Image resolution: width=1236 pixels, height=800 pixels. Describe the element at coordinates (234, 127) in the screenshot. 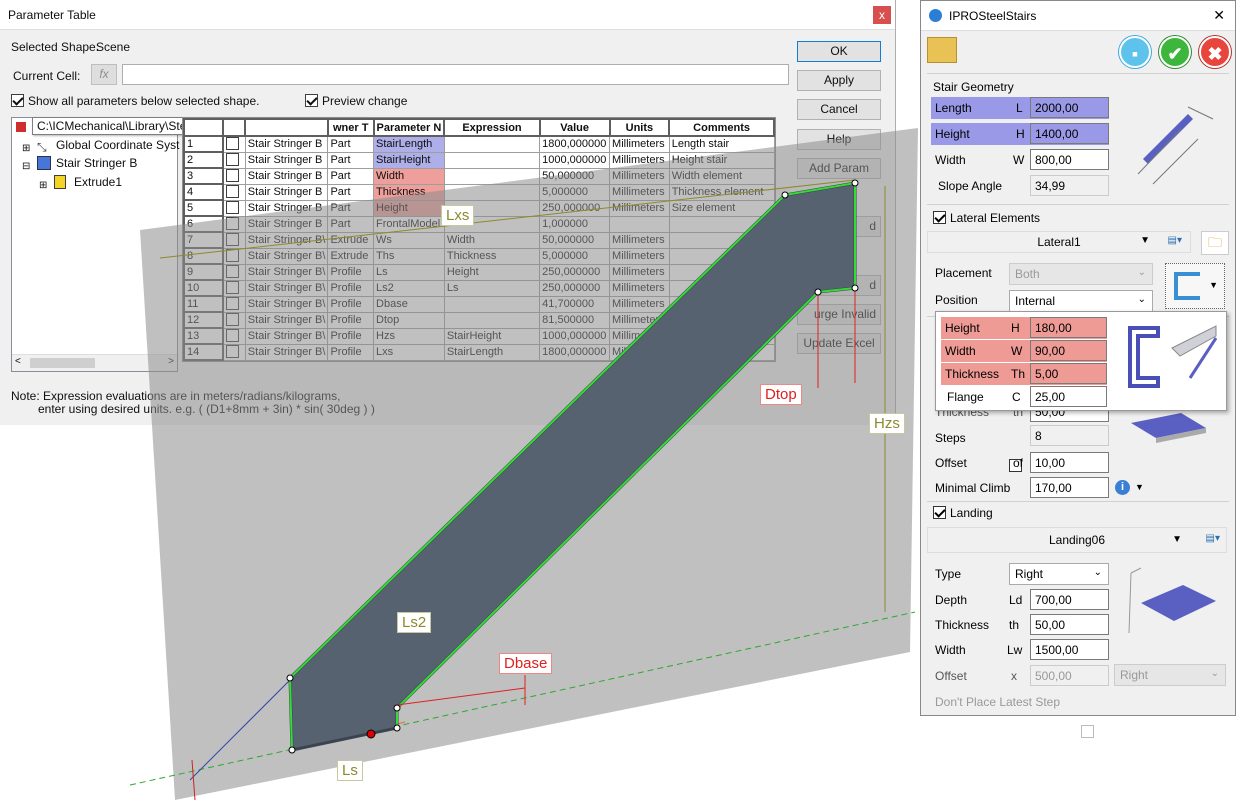

I see `col-header-check` at that location.